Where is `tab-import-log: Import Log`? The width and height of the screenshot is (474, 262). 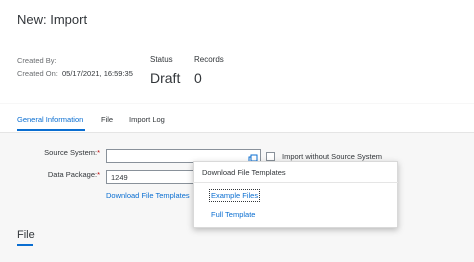 tab-import-log: Import Log is located at coordinates (147, 119).